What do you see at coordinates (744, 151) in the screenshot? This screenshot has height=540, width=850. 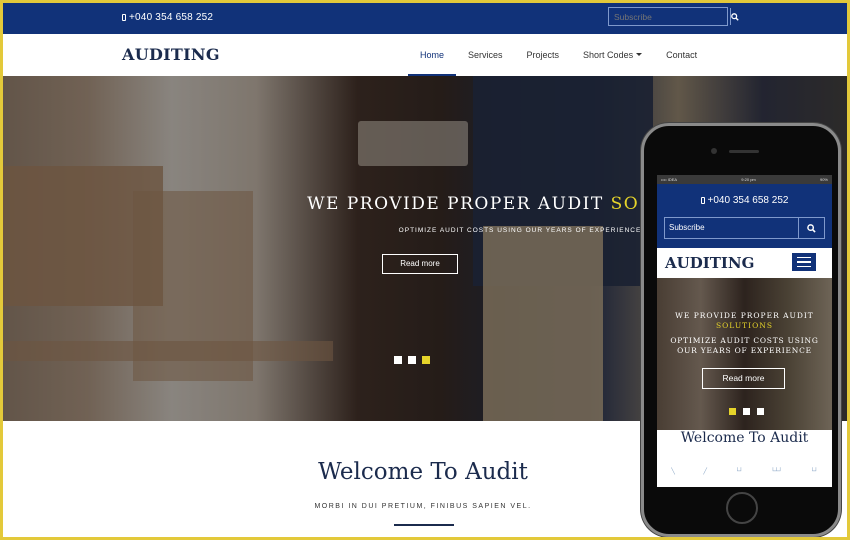 I see `phone-speaker` at bounding box center [744, 151].